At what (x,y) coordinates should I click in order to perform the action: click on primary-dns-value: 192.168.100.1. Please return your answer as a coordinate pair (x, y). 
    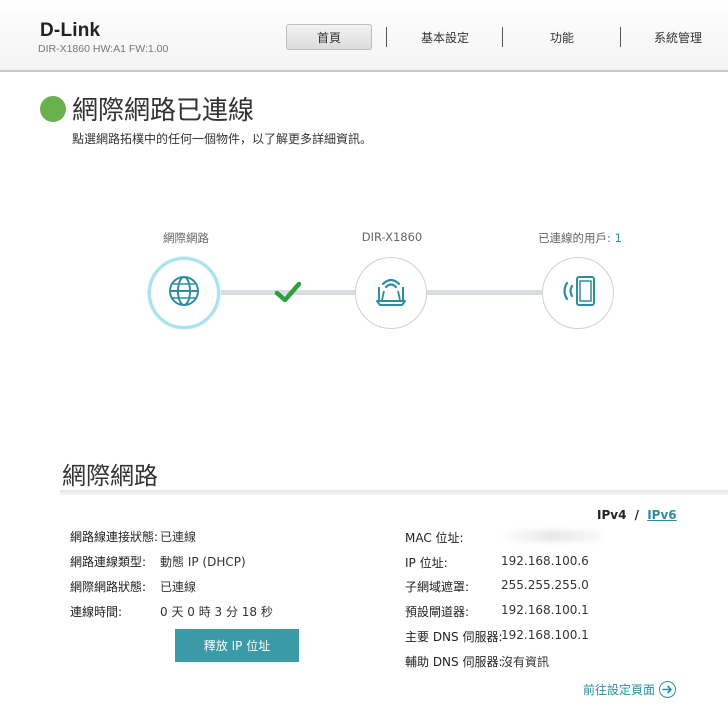
    Looking at the image, I should click on (545, 635).